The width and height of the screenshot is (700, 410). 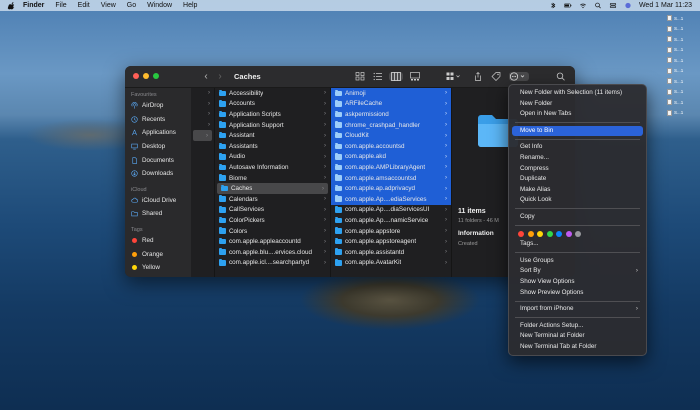 What do you see at coordinates (391, 263) in the screenshot?
I see `list-item: com.apple.AvatarKit ›` at bounding box center [391, 263].